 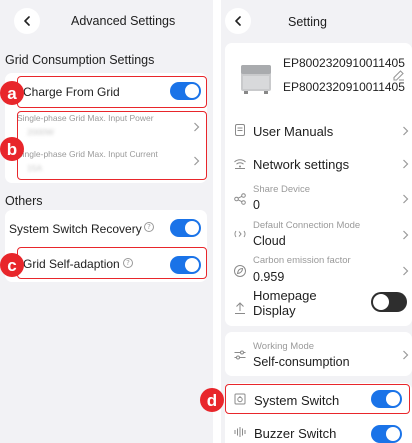 What do you see at coordinates (318, 354) in the screenshot?
I see `working-mode-card: Working Mode Self-consumption` at bounding box center [318, 354].